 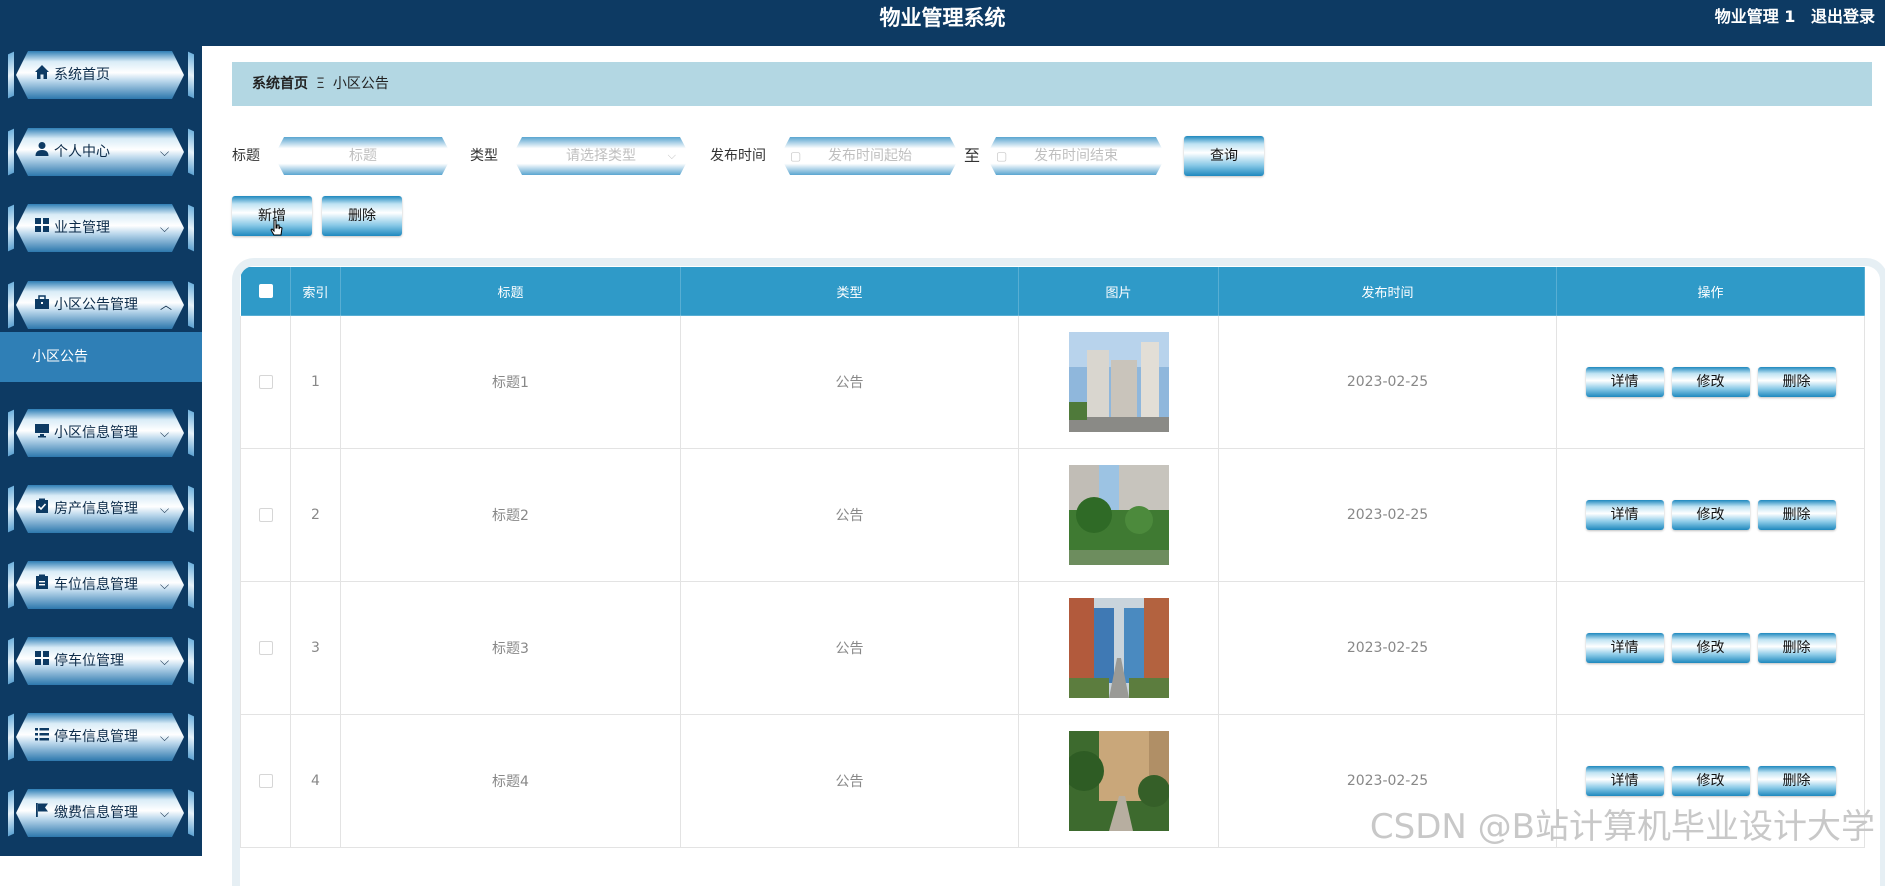 What do you see at coordinates (42, 302) in the screenshot?
I see `briefcase-icon` at bounding box center [42, 302].